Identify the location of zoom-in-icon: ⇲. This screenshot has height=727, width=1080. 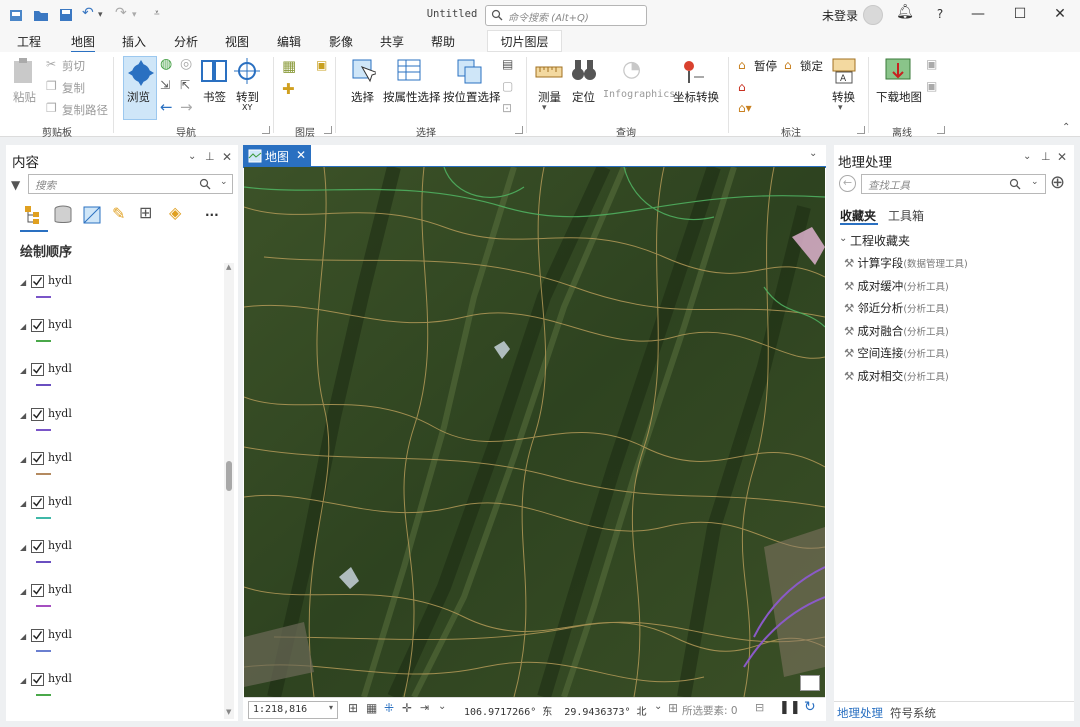
(165, 85).